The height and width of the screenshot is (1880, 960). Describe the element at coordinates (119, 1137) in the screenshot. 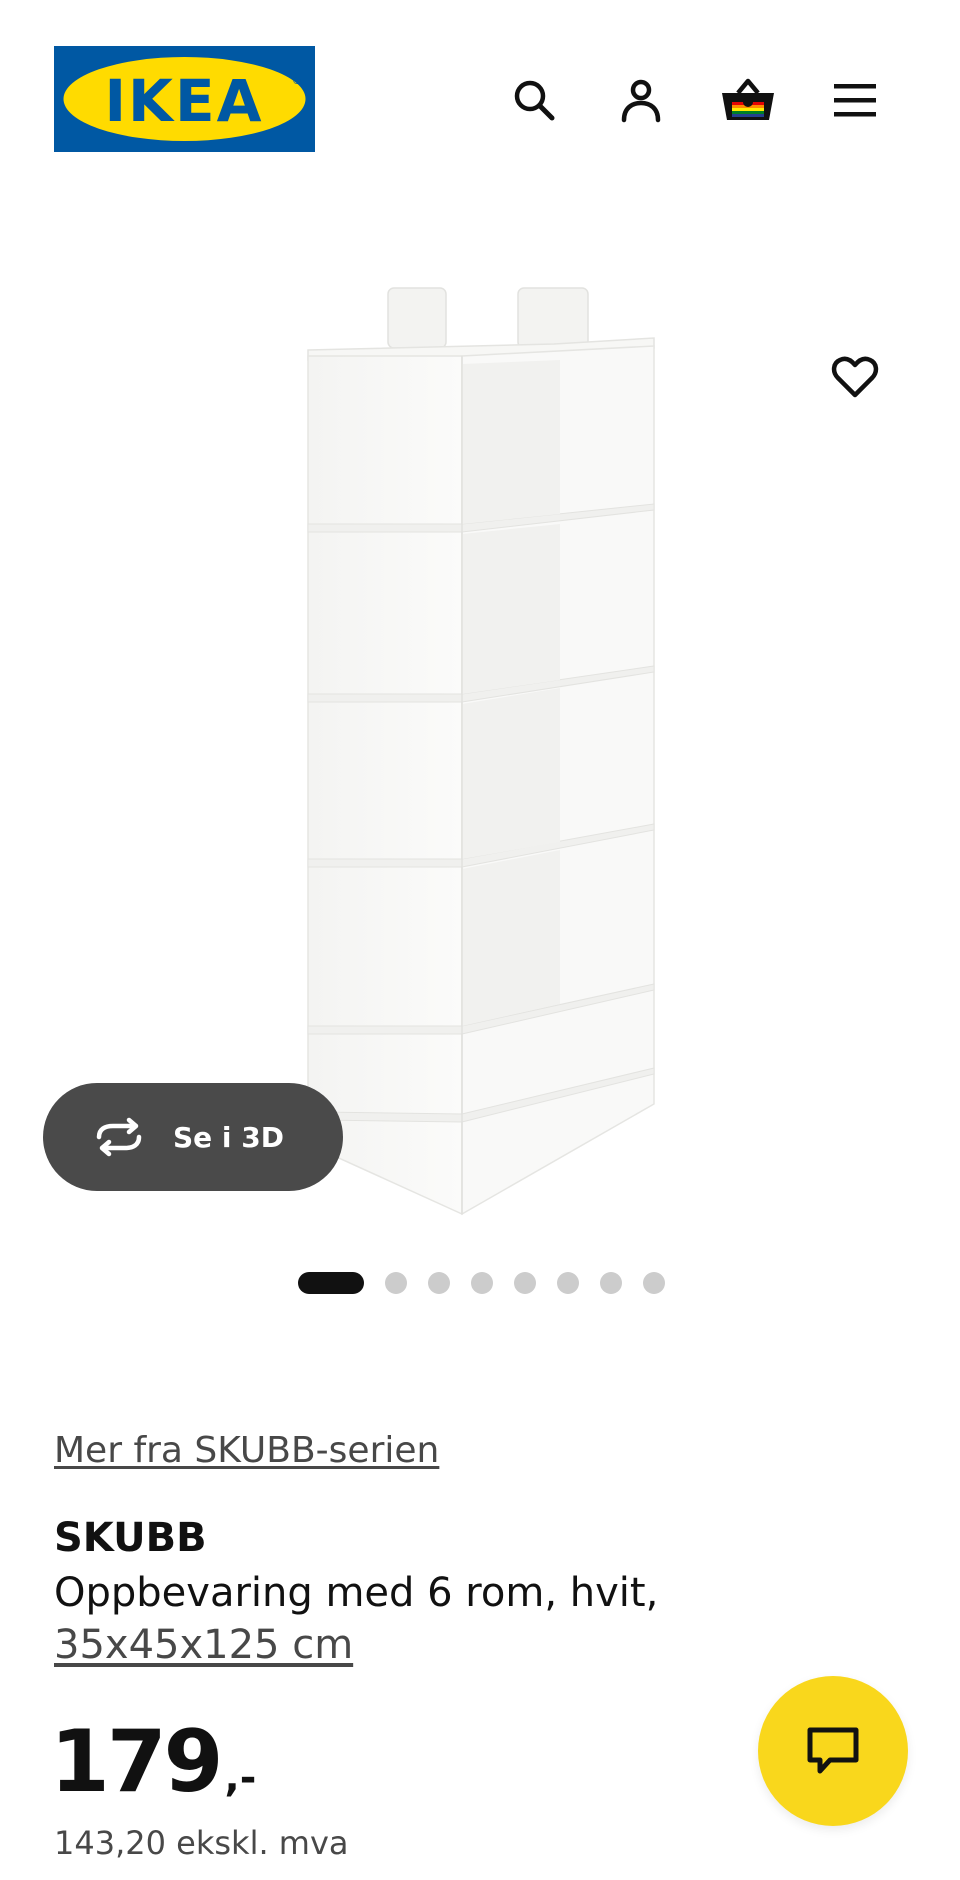

I see `rotate-icon` at that location.